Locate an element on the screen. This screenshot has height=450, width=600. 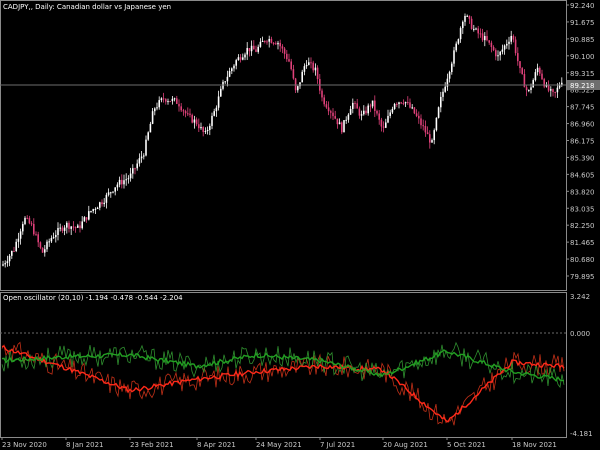
price-tick: 92.240 is located at coordinates (582, 6).